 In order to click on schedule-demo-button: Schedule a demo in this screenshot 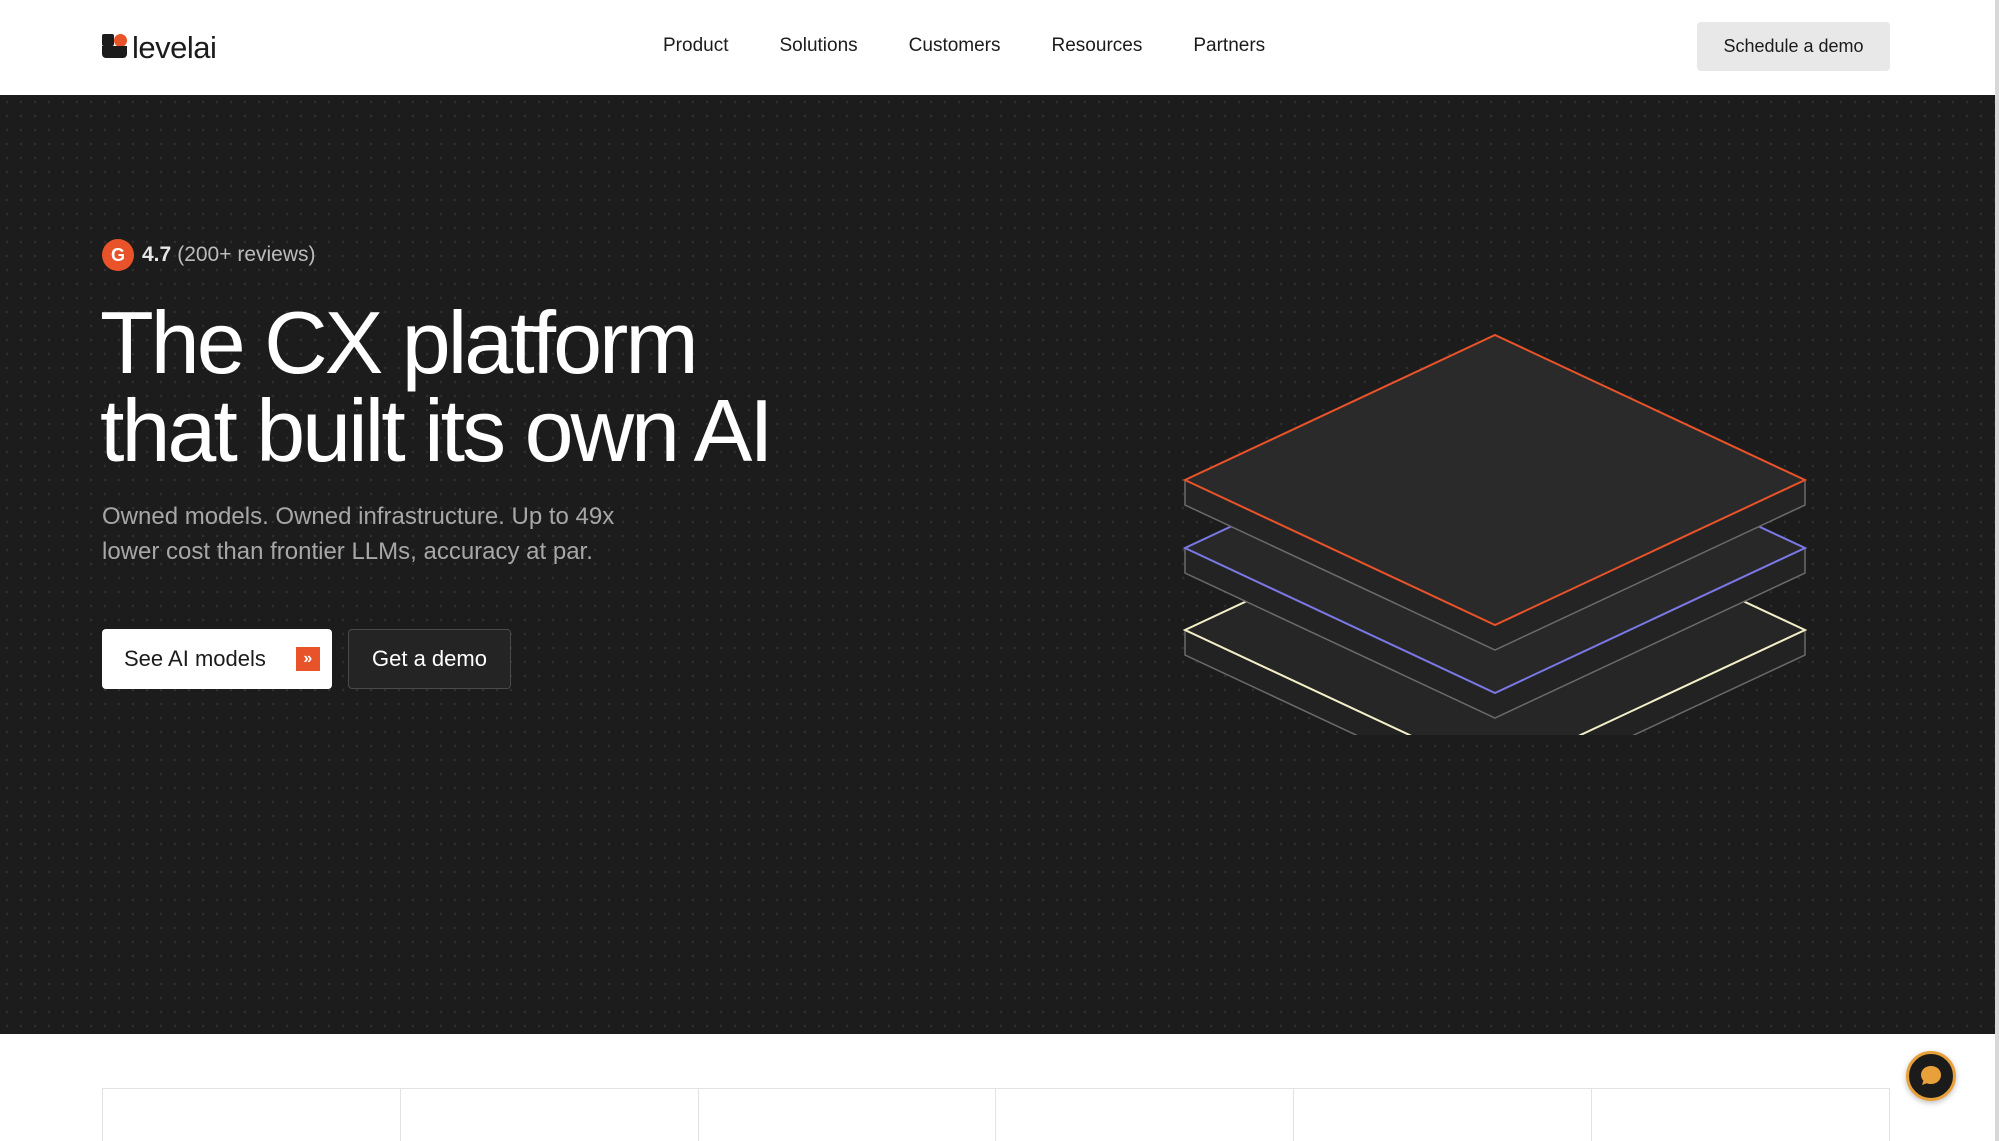, I will do `click(1793, 46)`.